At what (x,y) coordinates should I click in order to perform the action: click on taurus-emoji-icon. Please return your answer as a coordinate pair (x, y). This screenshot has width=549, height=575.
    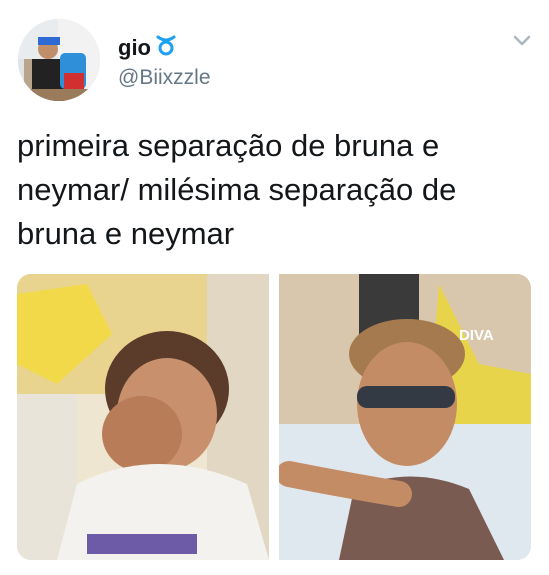
    Looking at the image, I should click on (166, 47).